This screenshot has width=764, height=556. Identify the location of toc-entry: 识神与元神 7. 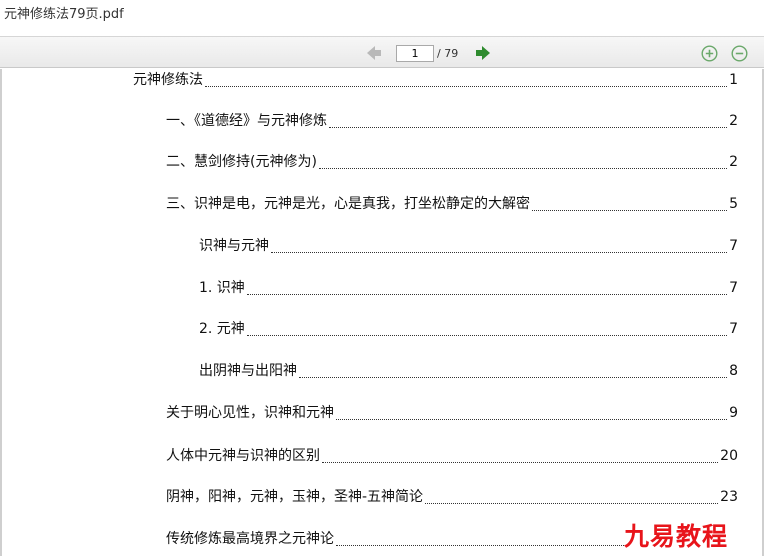
(468, 245).